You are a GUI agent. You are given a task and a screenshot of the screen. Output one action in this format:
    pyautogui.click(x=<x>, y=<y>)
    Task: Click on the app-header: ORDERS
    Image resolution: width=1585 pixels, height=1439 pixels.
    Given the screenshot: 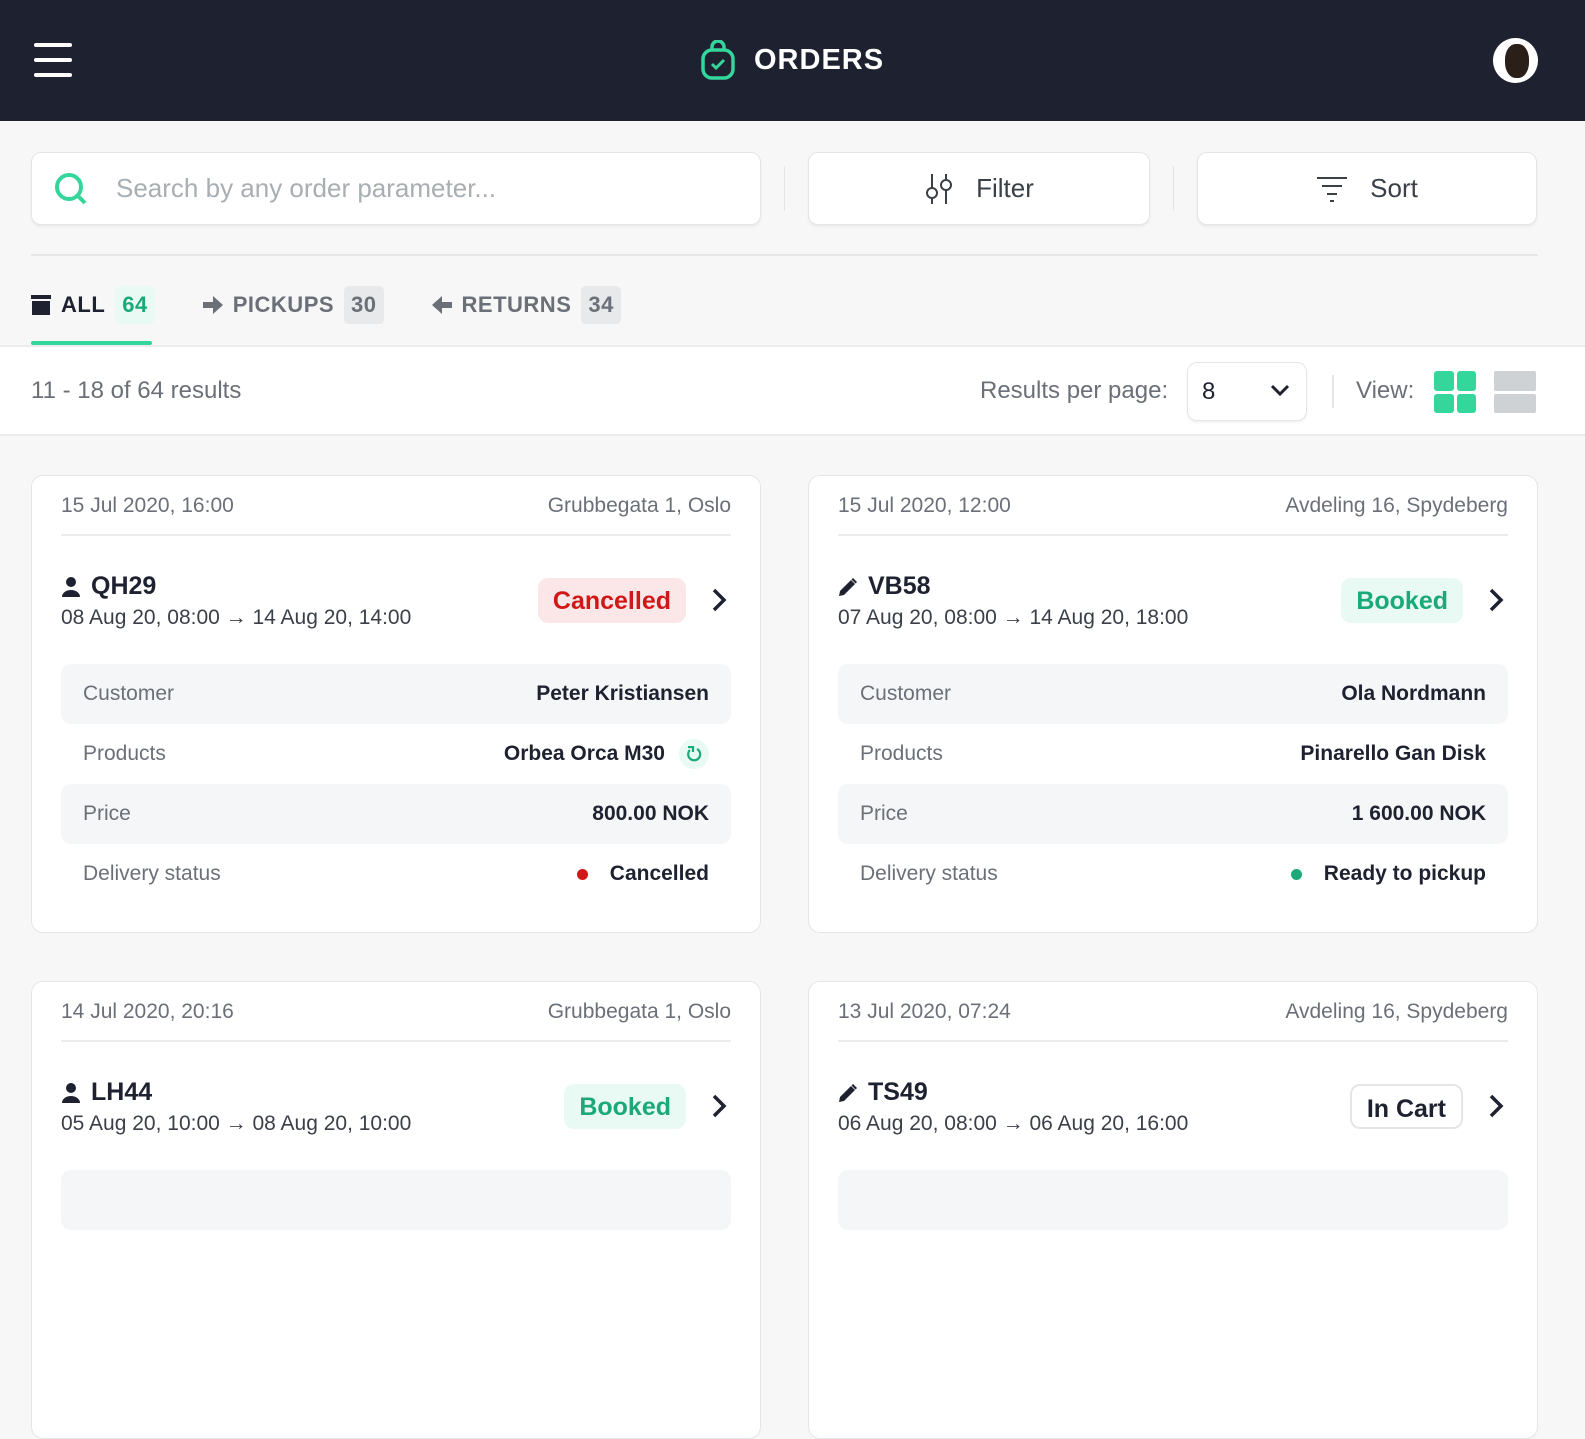 What is the action you would take?
    pyautogui.click(x=792, y=60)
    